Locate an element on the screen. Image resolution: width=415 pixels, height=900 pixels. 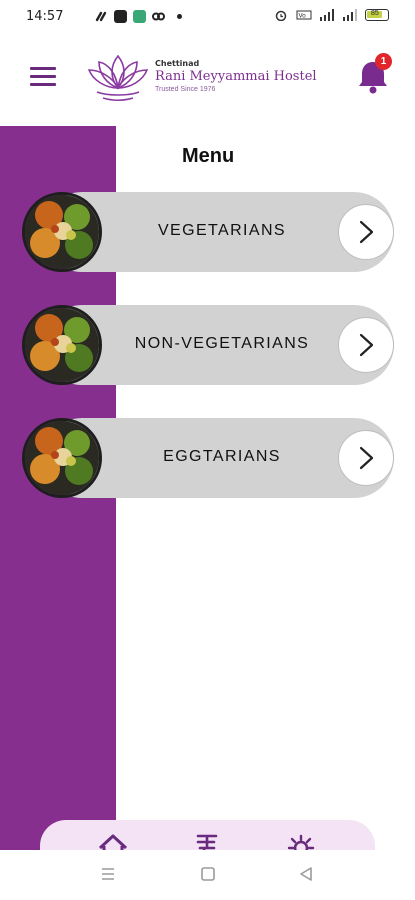
link-icon is located at coordinates (101, 16).